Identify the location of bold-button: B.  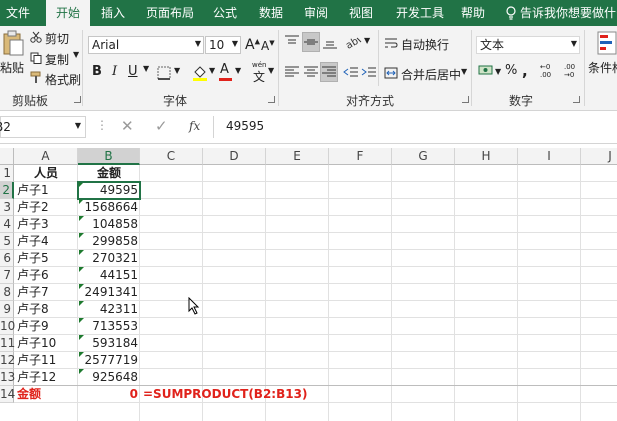
(97, 71).